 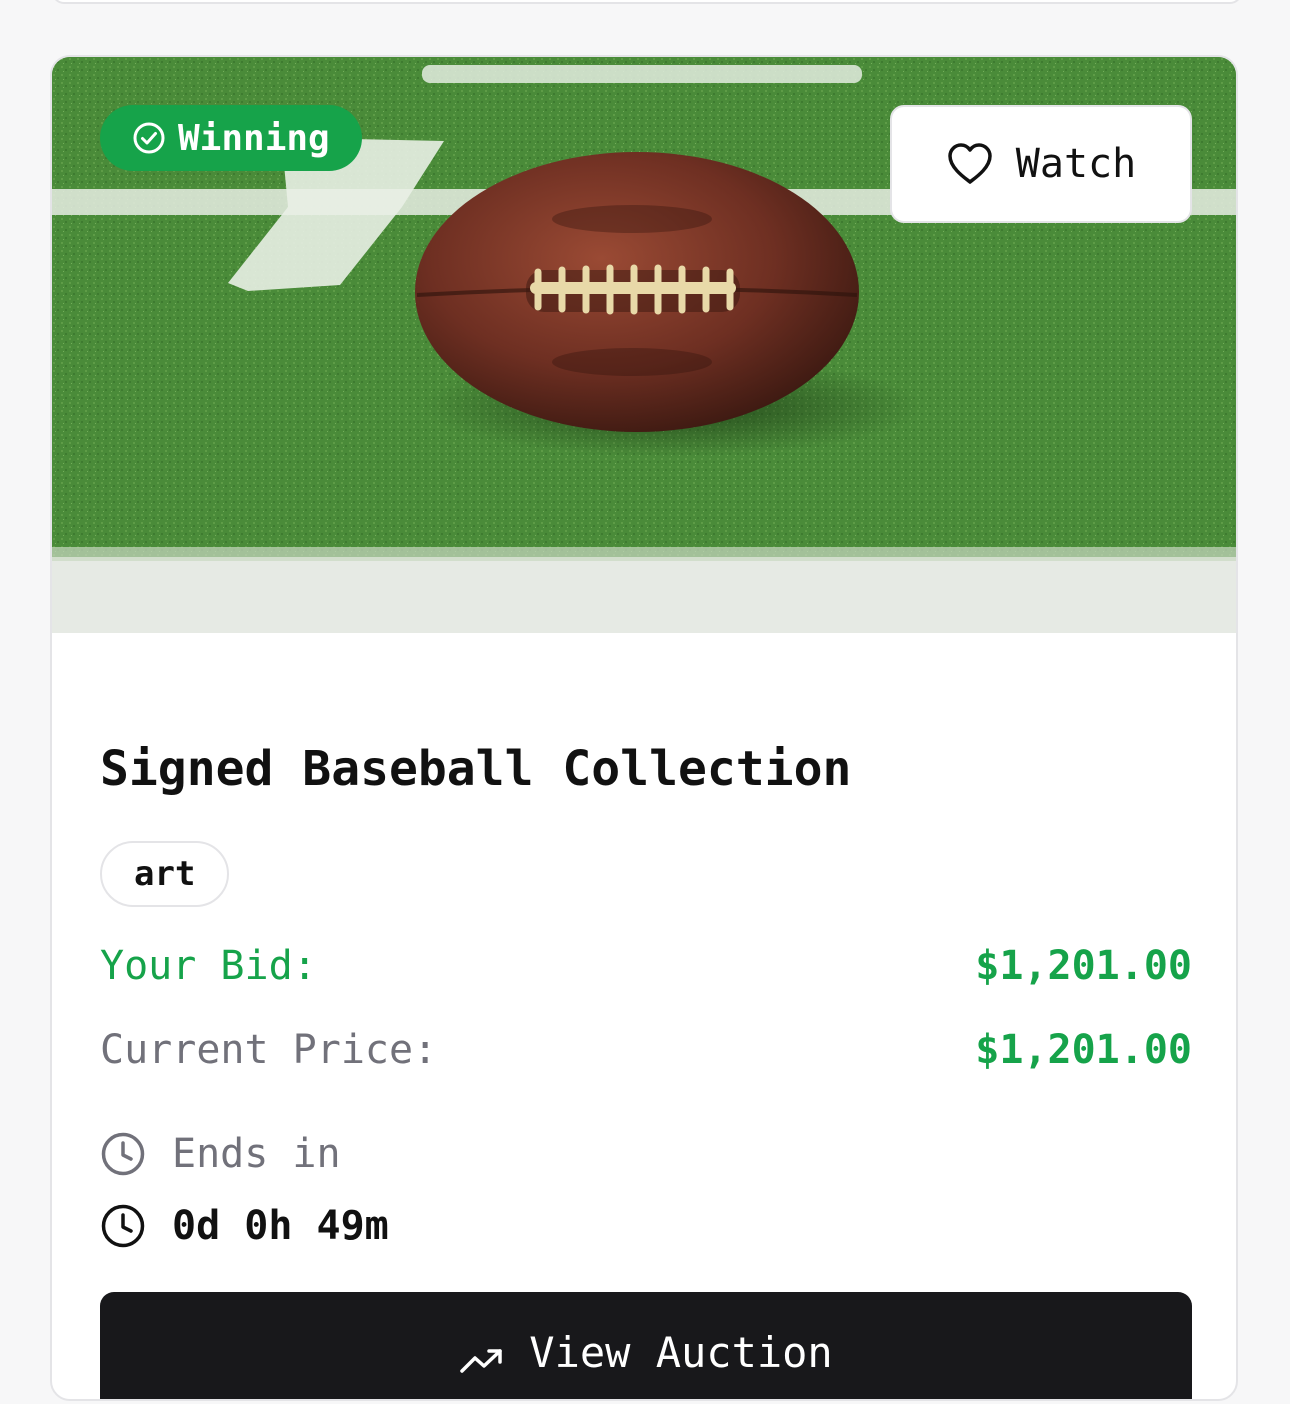 I want to click on ends-in-label: Ends in, so click(x=256, y=1154).